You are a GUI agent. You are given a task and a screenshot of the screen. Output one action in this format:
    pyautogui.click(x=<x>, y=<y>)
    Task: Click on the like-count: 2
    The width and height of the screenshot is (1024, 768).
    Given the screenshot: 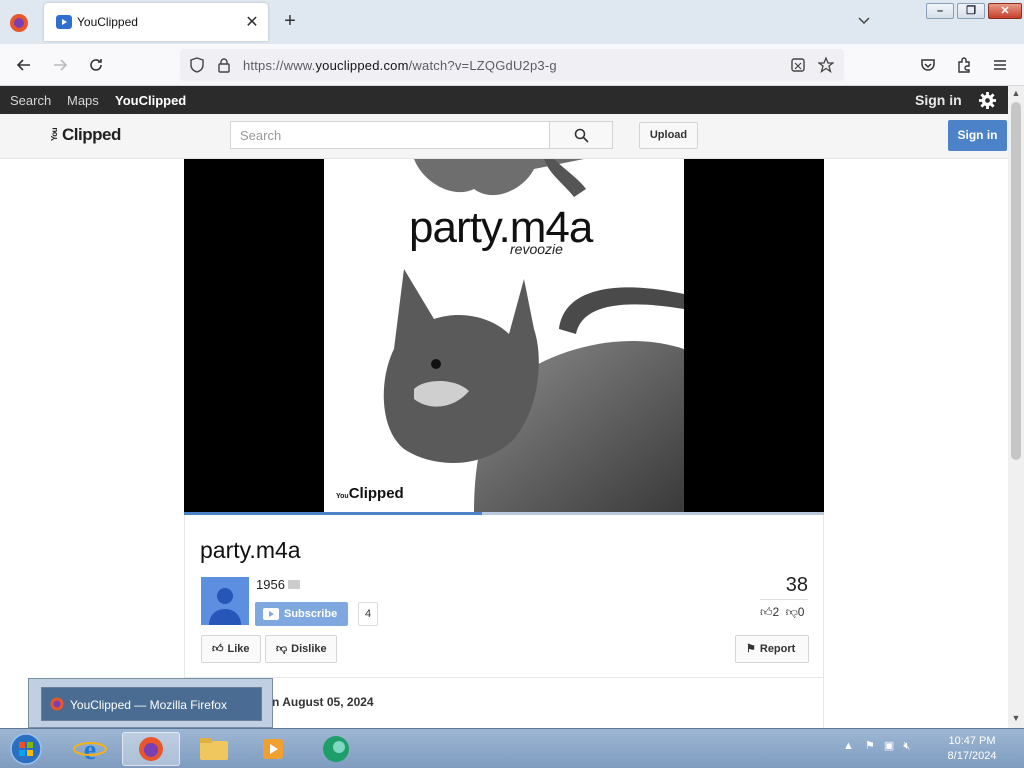 What is the action you would take?
    pyautogui.click(x=776, y=612)
    